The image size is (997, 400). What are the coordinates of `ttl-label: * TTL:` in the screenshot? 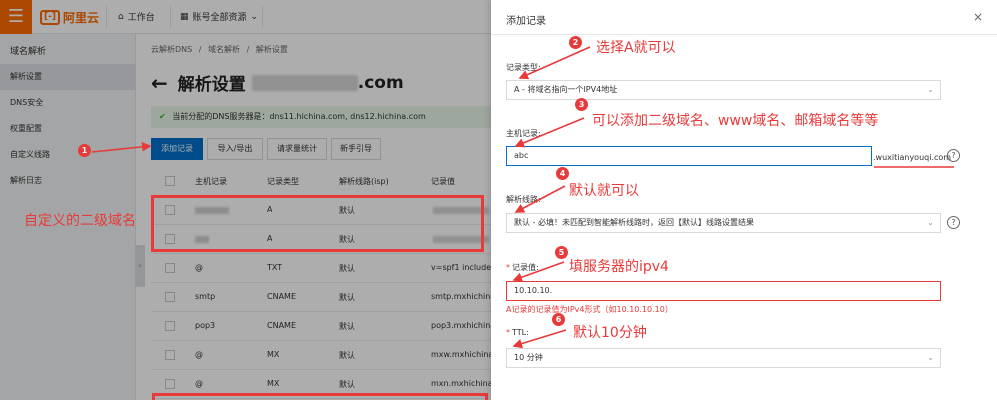 It's located at (517, 332).